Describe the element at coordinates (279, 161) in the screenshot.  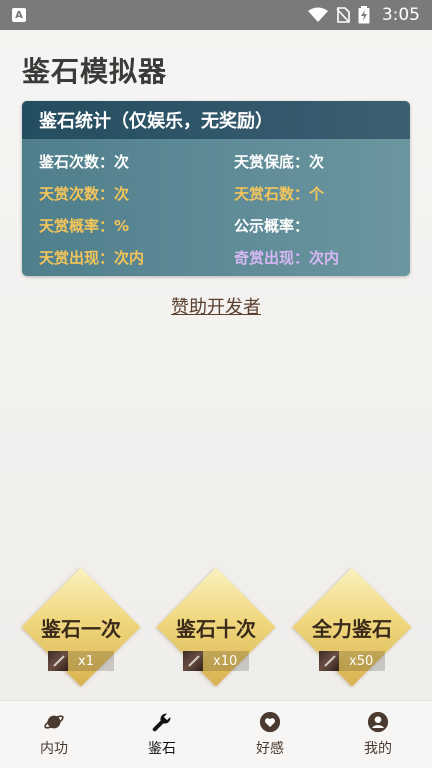
I see `stat-item: 天赏保底：次` at that location.